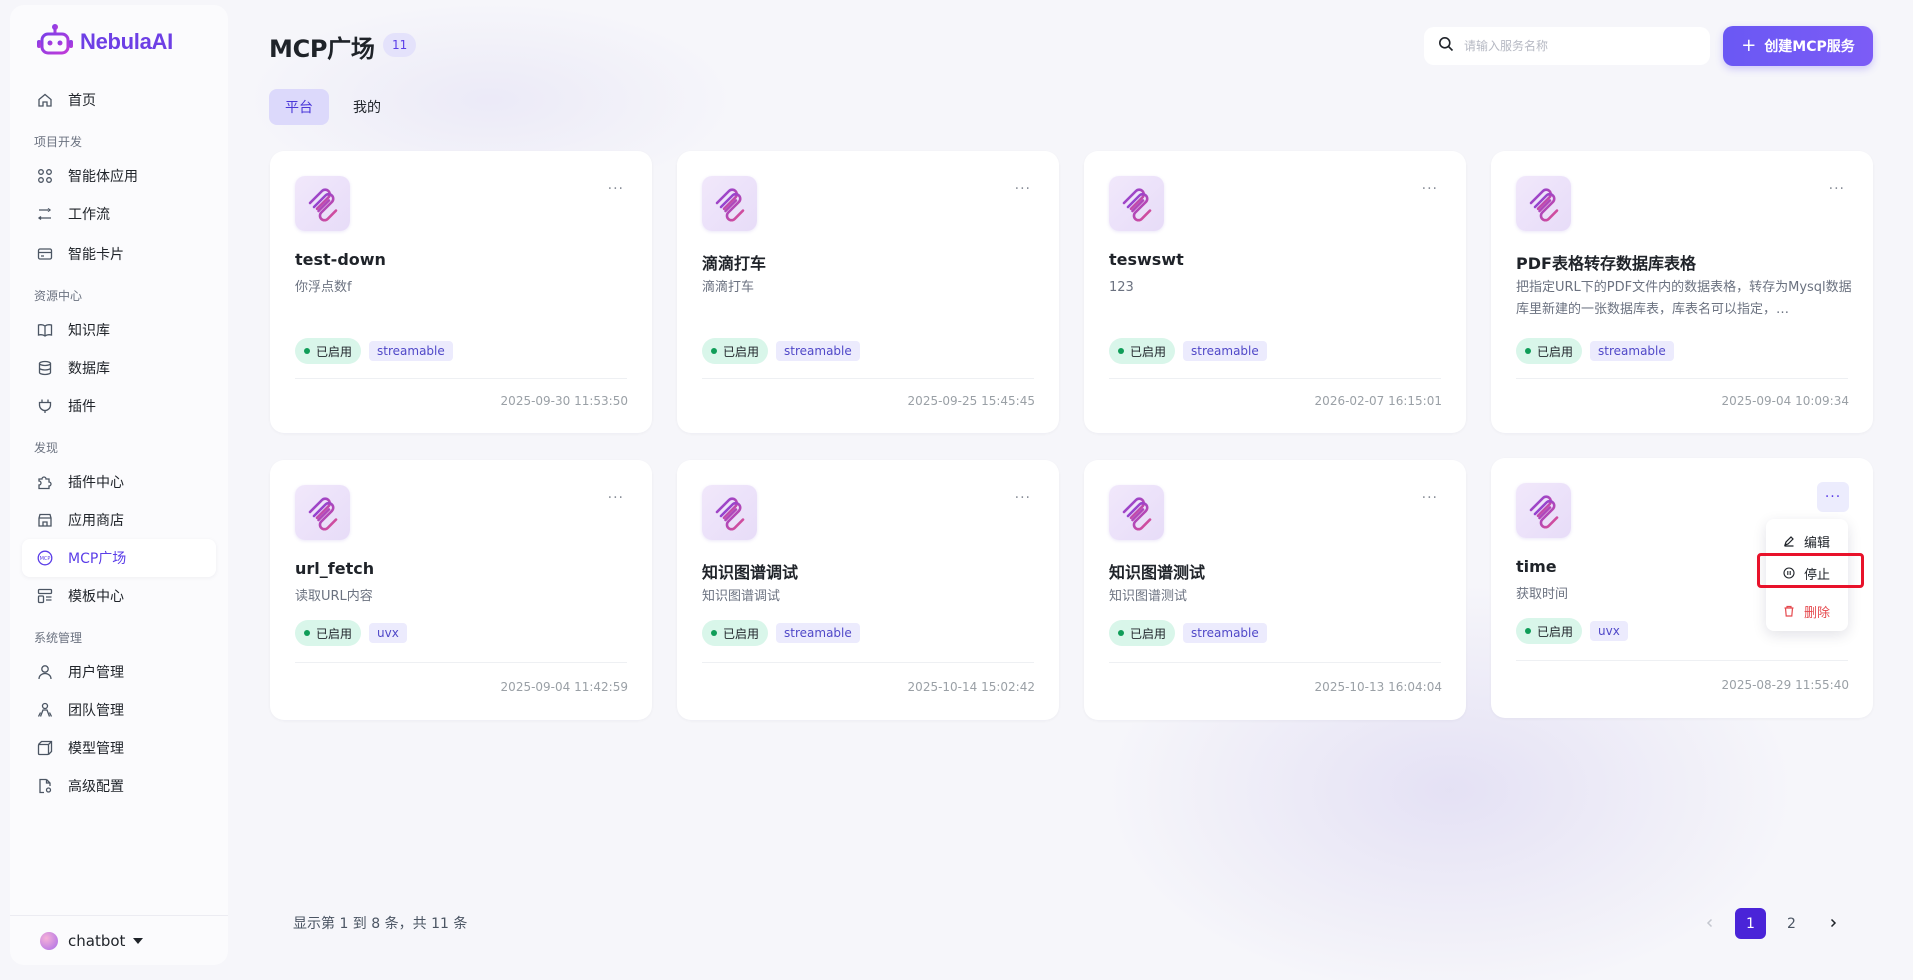 This screenshot has width=1913, height=980. I want to click on card-timestamp: 2026-02-07 16:15:01, so click(1378, 401).